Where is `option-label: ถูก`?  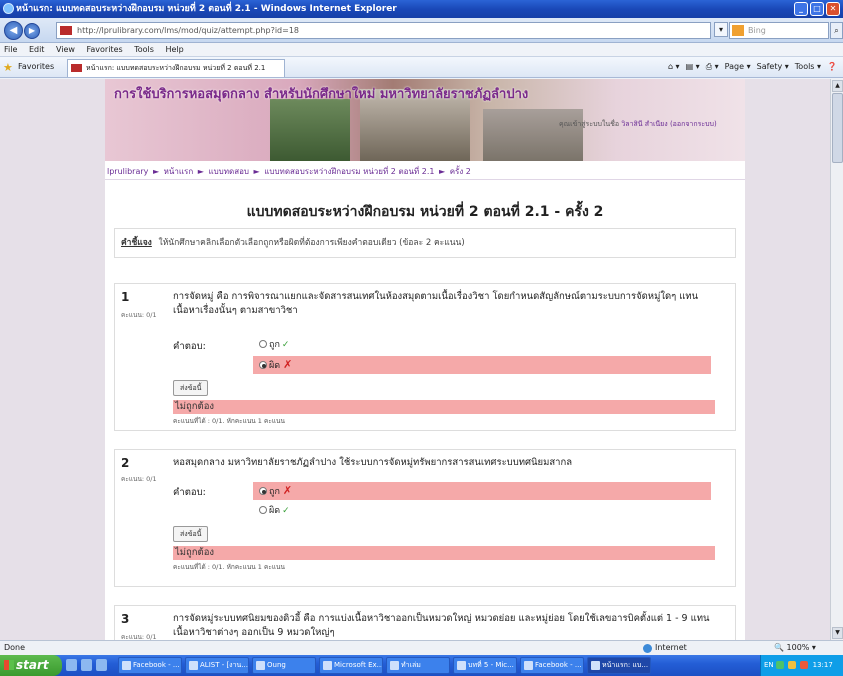 option-label: ถูก is located at coordinates (274, 345).